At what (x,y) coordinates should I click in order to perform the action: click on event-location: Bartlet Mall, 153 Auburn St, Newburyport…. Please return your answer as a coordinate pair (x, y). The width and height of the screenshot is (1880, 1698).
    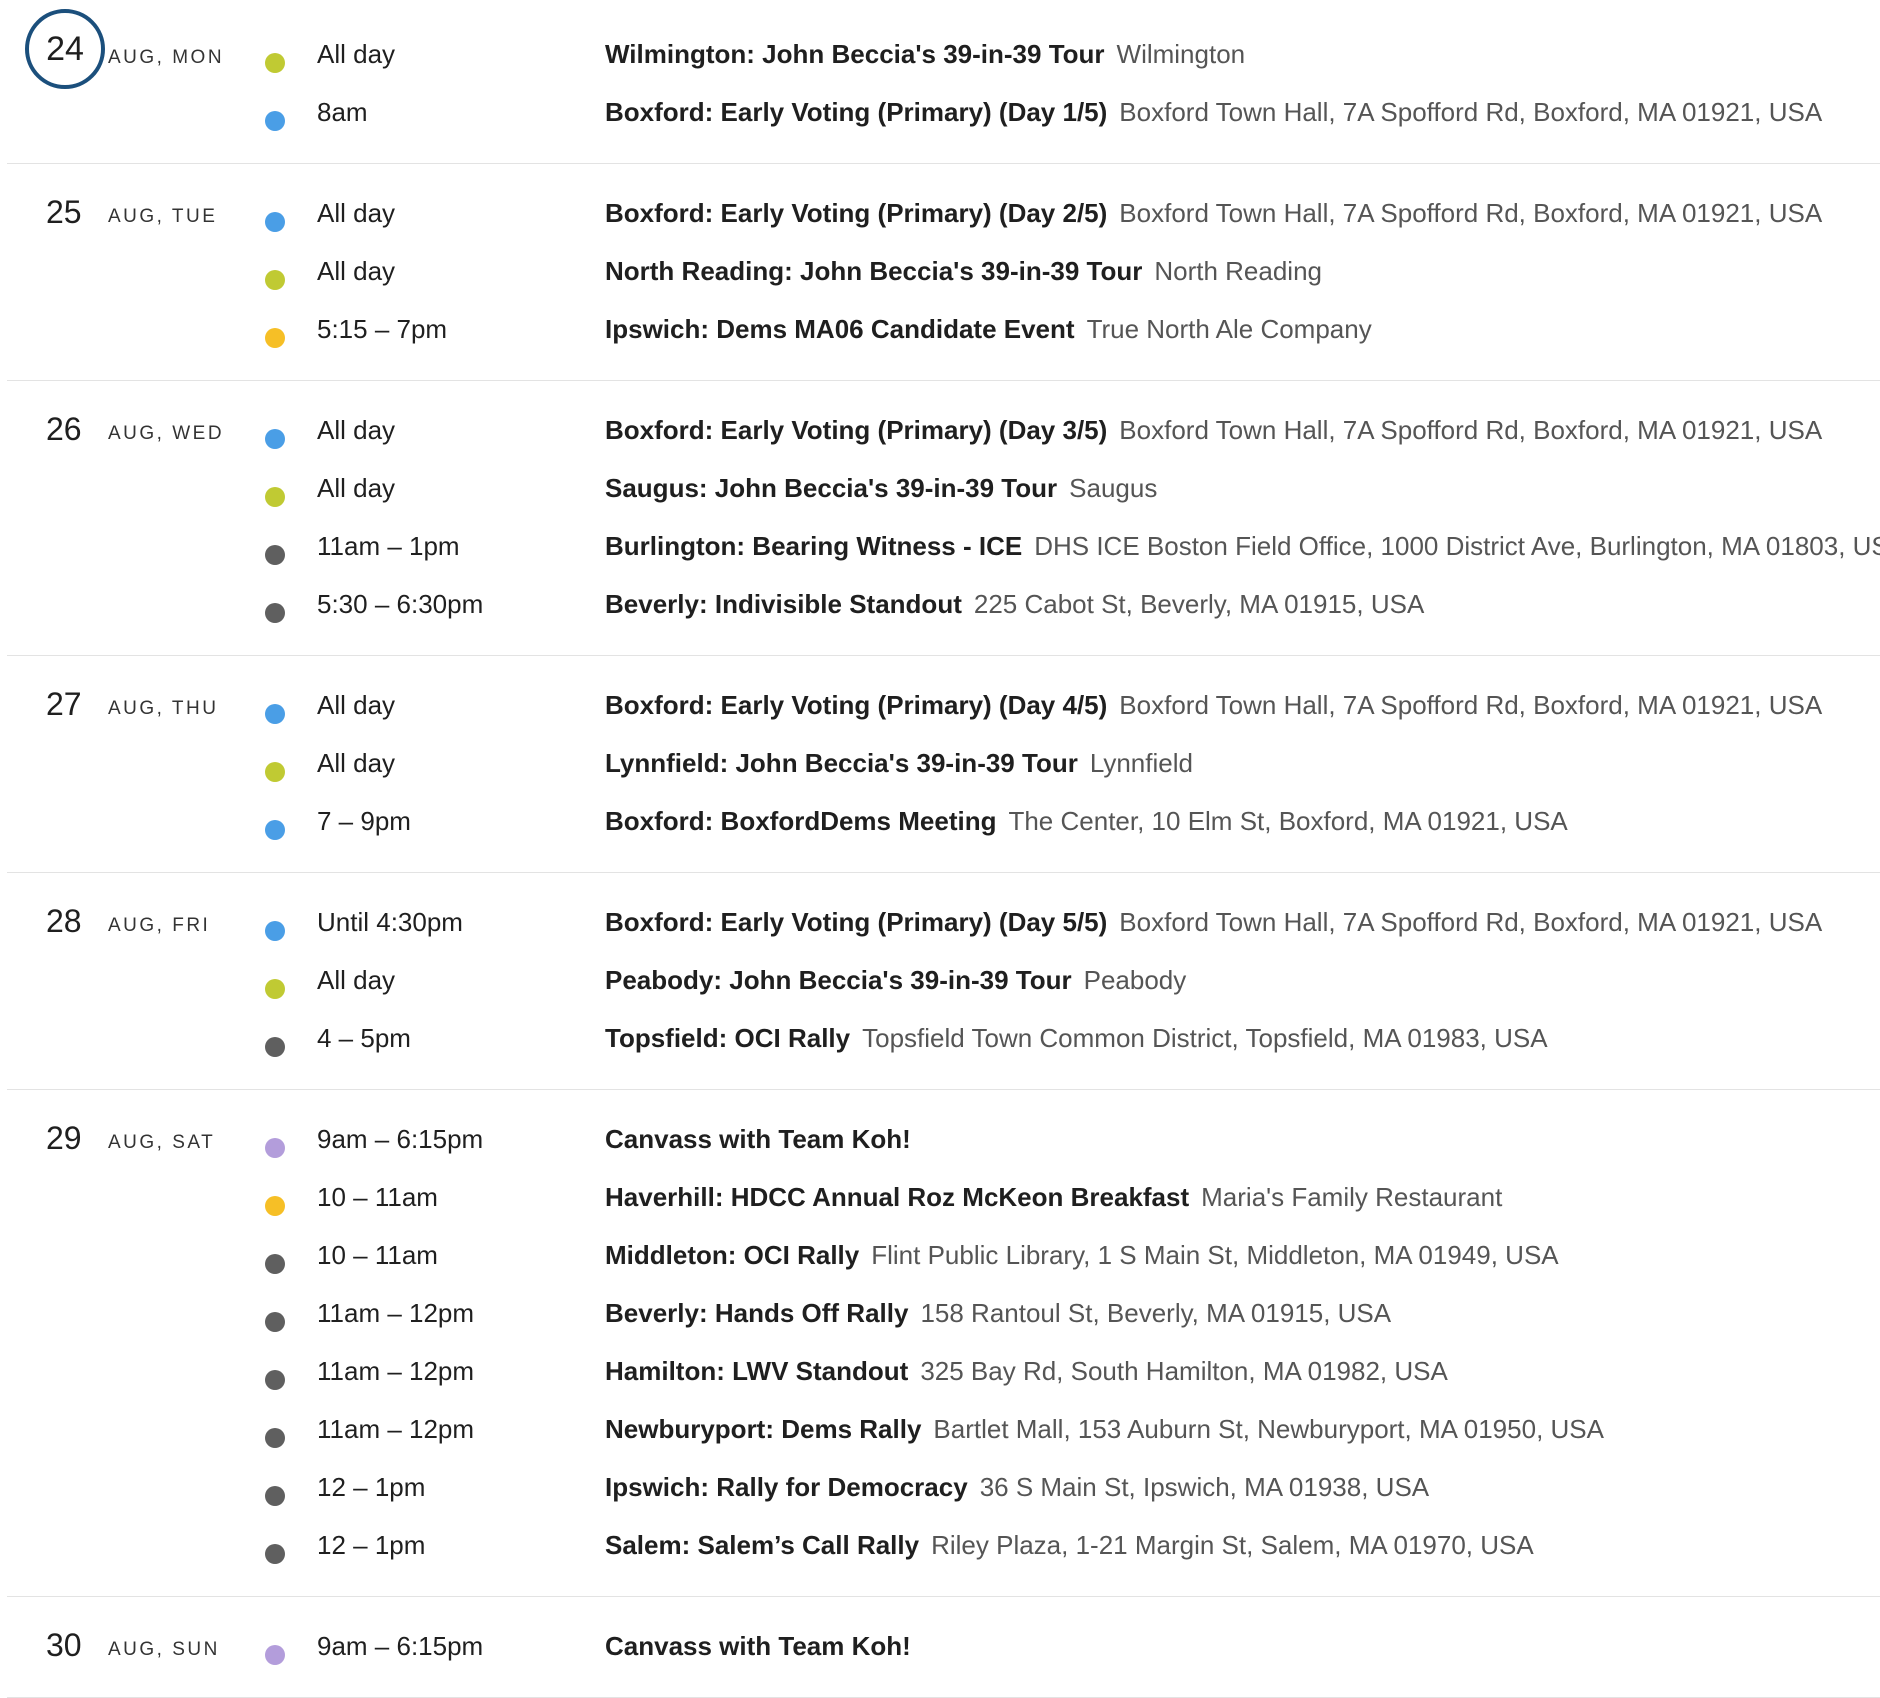
    Looking at the image, I should click on (1268, 1429).